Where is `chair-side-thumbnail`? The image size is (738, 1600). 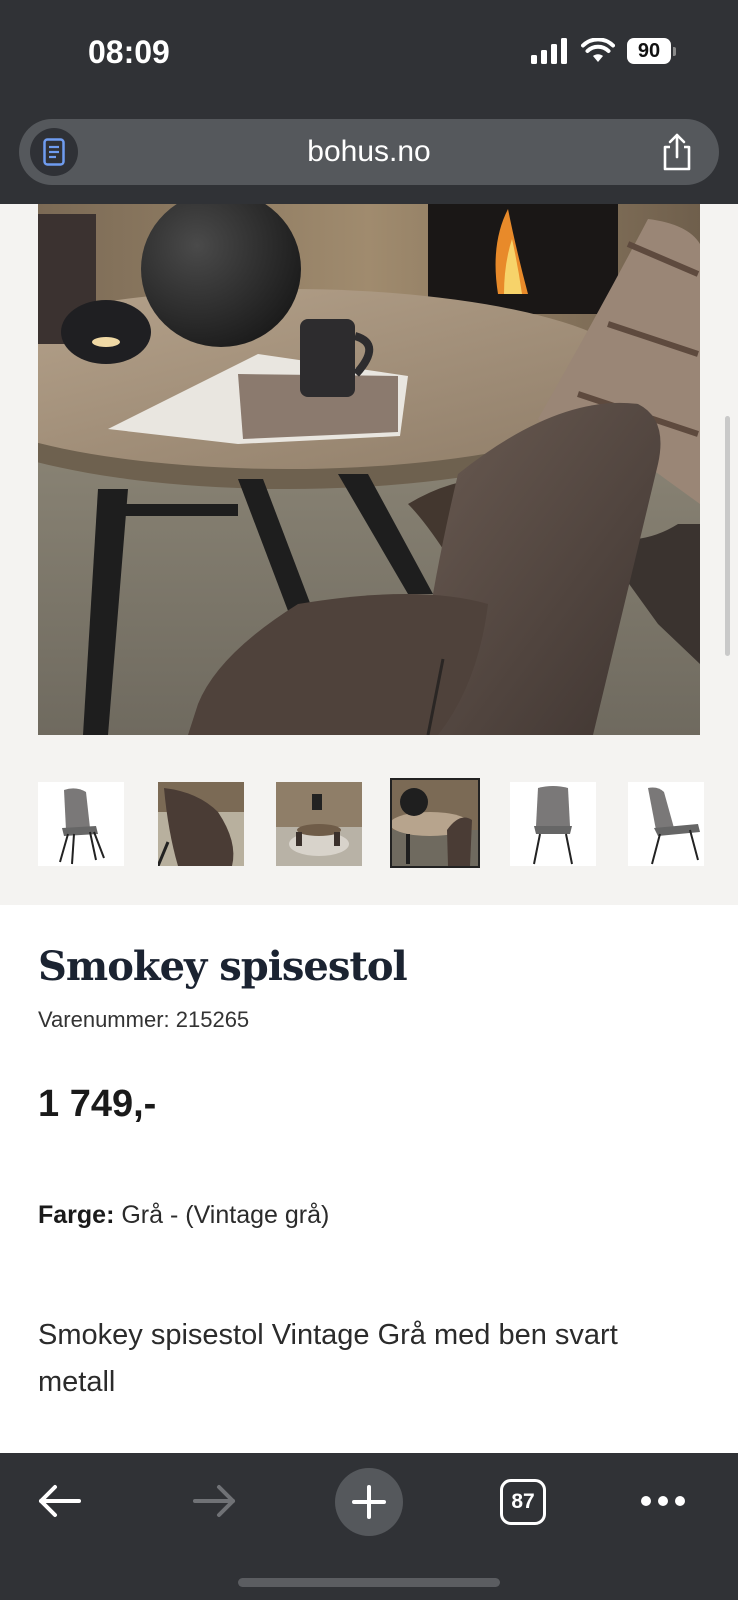 chair-side-thumbnail is located at coordinates (82, 826).